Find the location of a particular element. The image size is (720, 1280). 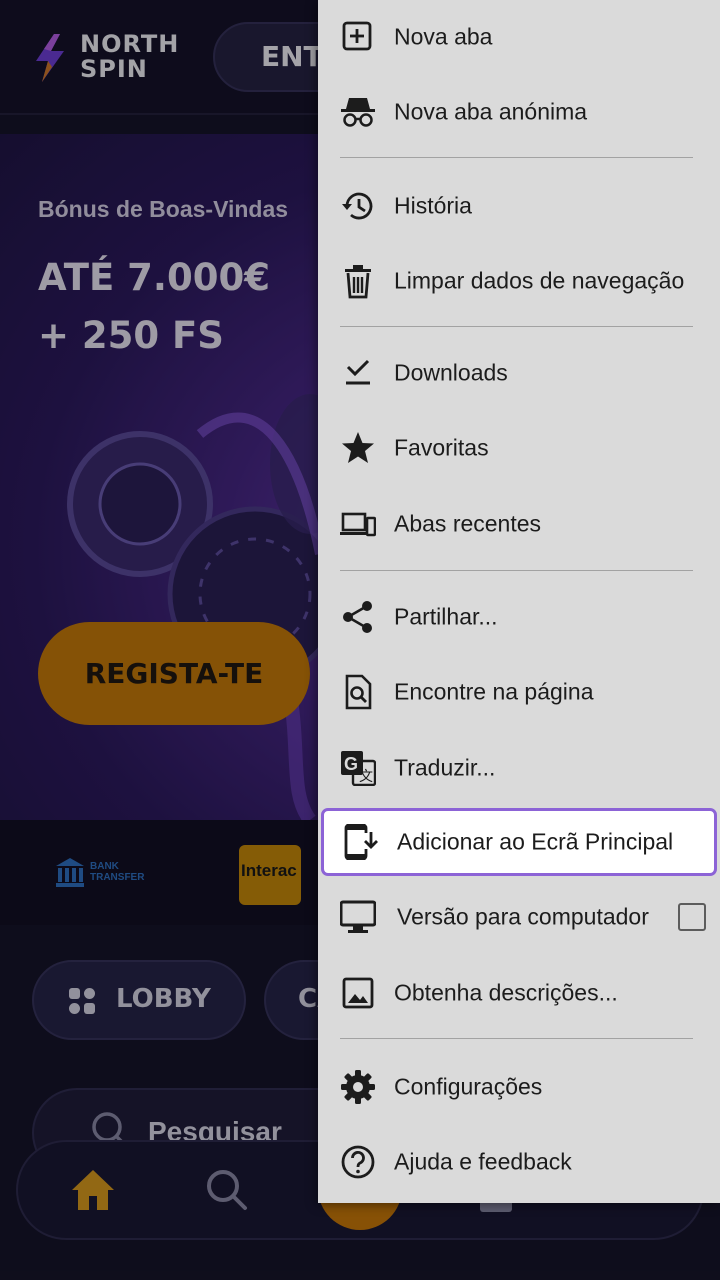

translate-icon: G 文 is located at coordinates (358, 768).